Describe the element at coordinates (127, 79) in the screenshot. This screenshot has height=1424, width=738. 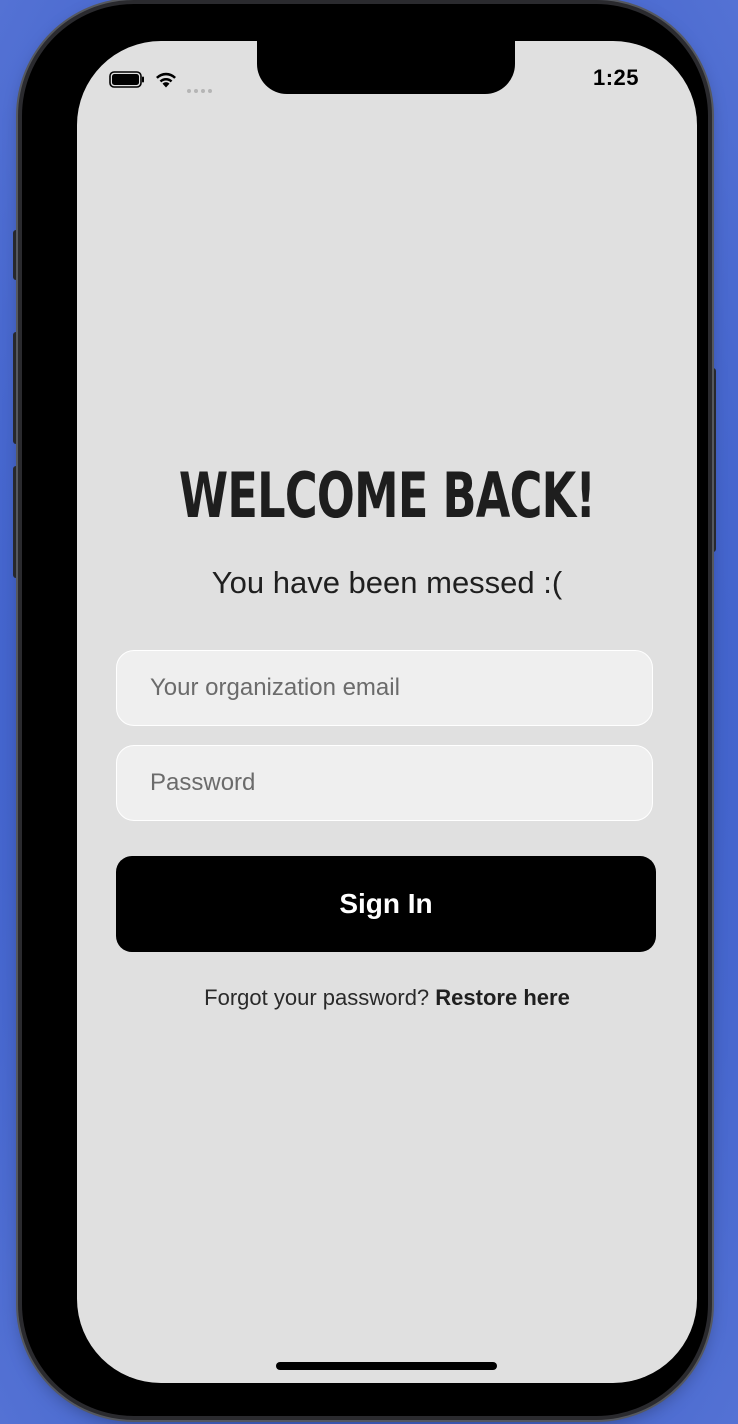
I see `battery-icon` at that location.